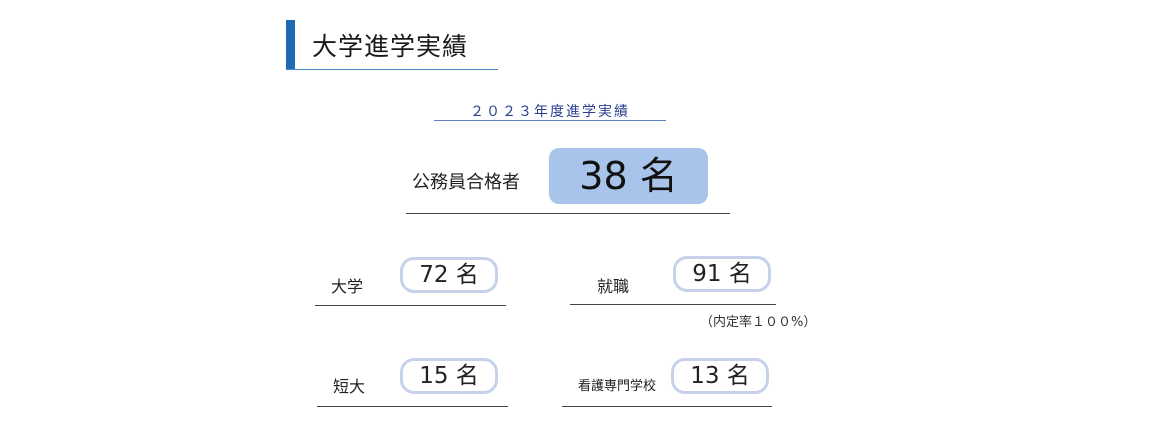  Describe the element at coordinates (673, 304) in the screenshot. I see `employment-underline` at that location.